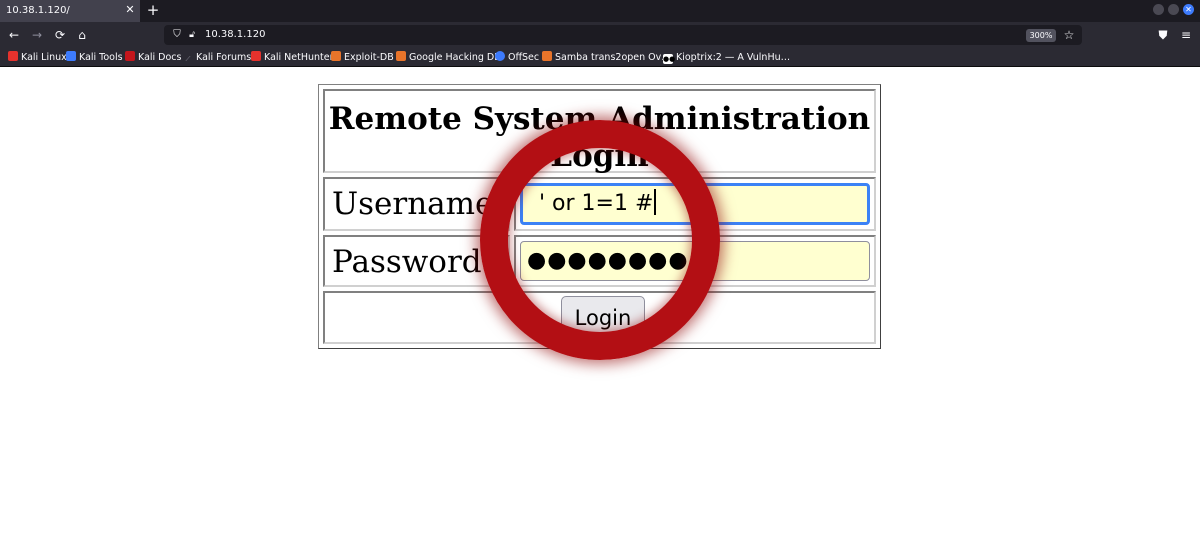 The width and height of the screenshot is (1200, 543). Describe the element at coordinates (413, 204) in the screenshot. I see `username-label: Username` at that location.